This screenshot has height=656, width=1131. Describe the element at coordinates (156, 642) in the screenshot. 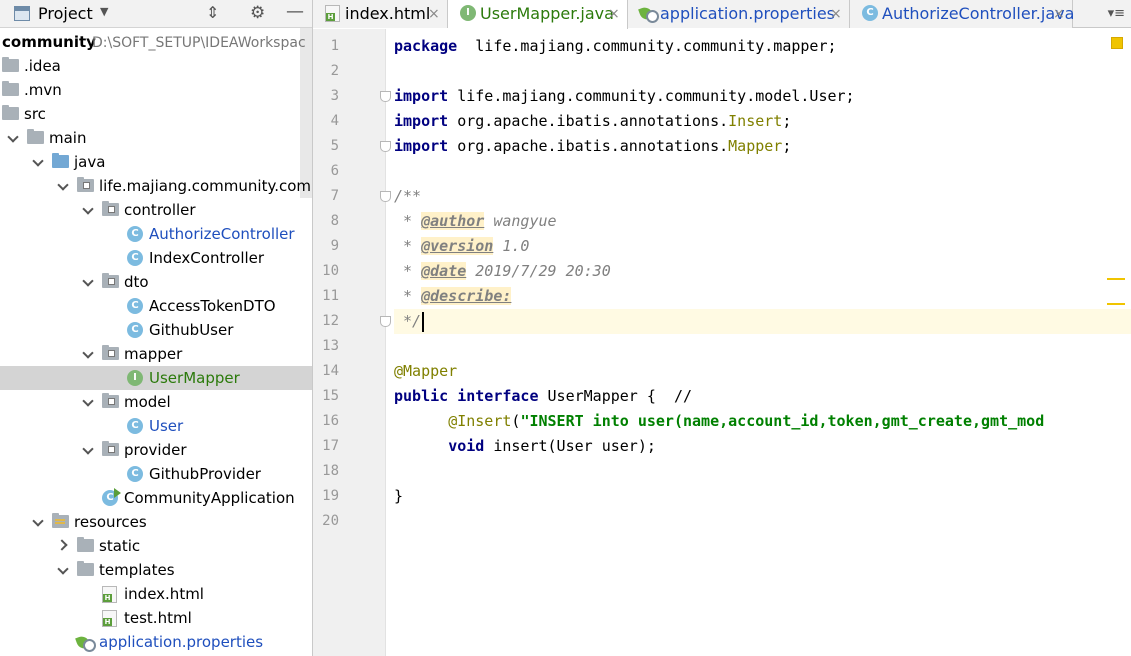

I see `tree-item-application-properties: application.properties` at that location.